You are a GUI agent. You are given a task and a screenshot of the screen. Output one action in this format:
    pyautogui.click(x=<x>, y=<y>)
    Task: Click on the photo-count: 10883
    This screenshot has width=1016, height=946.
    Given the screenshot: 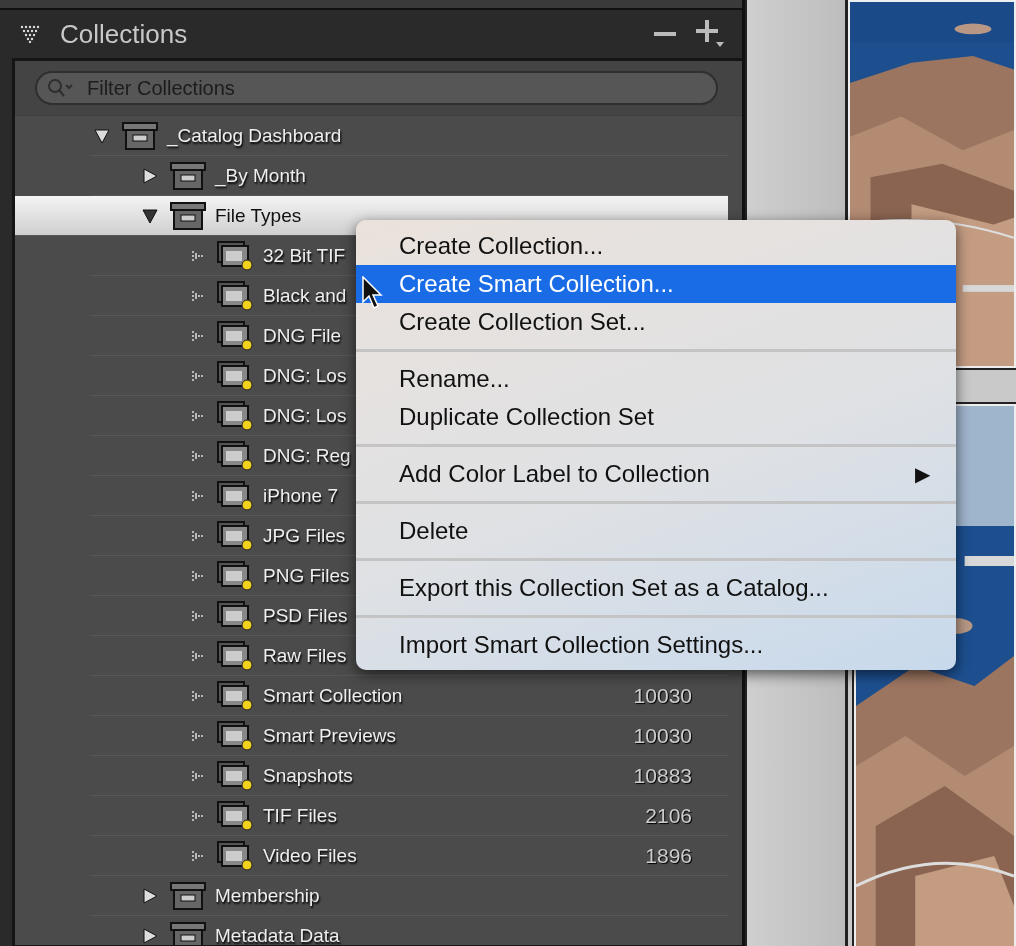 What is the action you would take?
    pyautogui.click(x=662, y=775)
    